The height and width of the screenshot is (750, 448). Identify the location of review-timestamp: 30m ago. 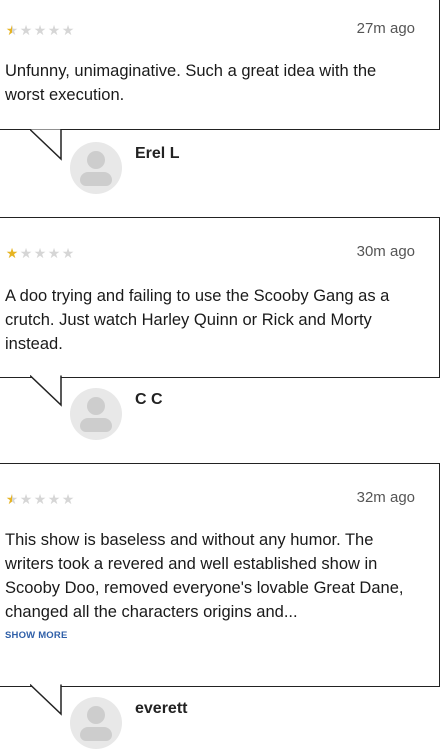
(385, 251).